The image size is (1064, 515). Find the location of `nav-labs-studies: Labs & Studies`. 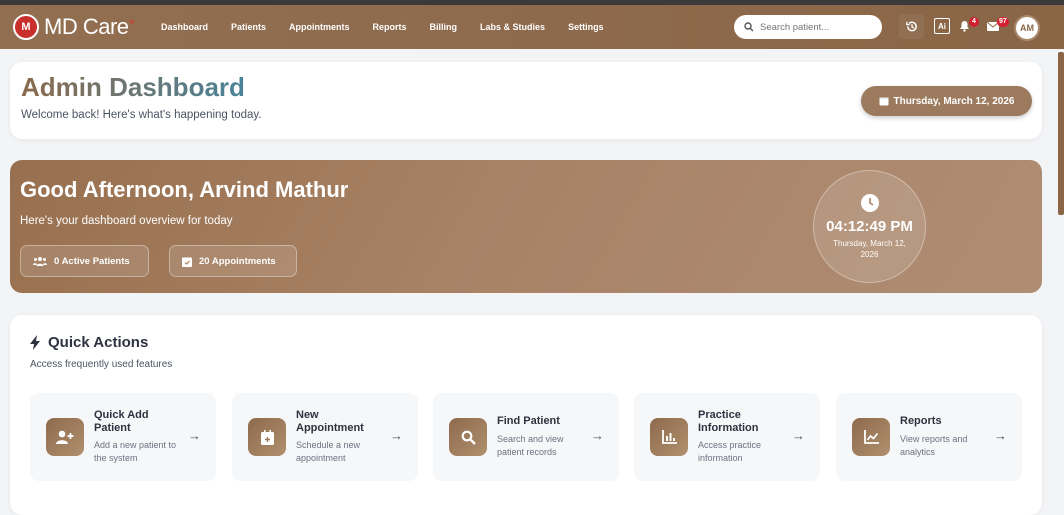

nav-labs-studies: Labs & Studies is located at coordinates (512, 27).